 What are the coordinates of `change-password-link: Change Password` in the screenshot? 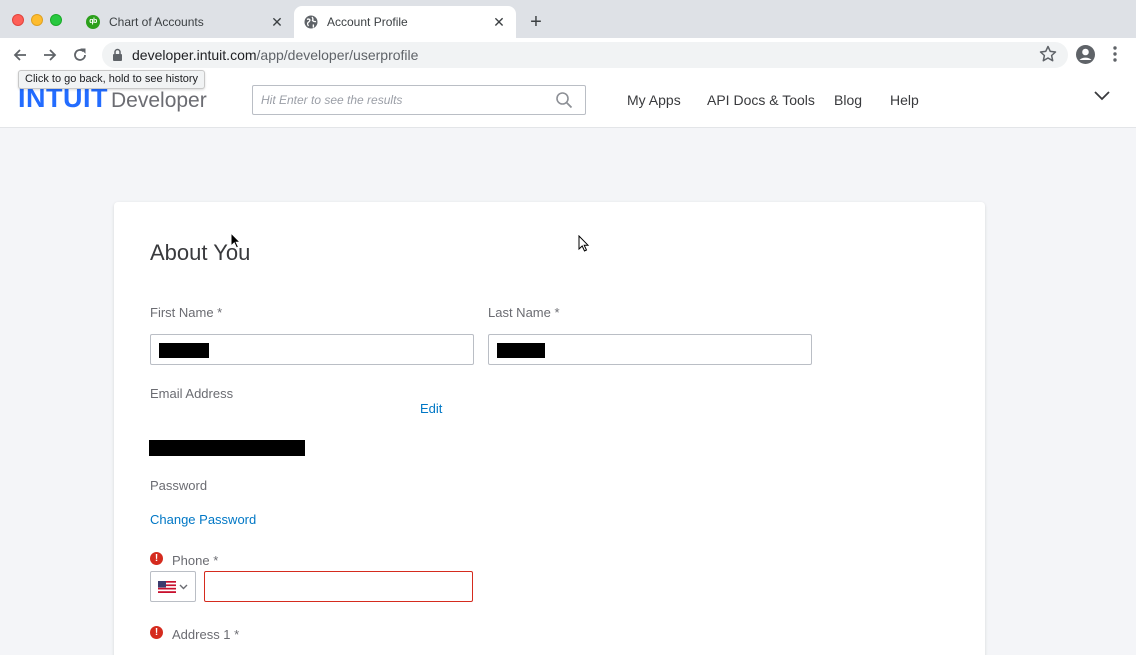 It's located at (203, 519).